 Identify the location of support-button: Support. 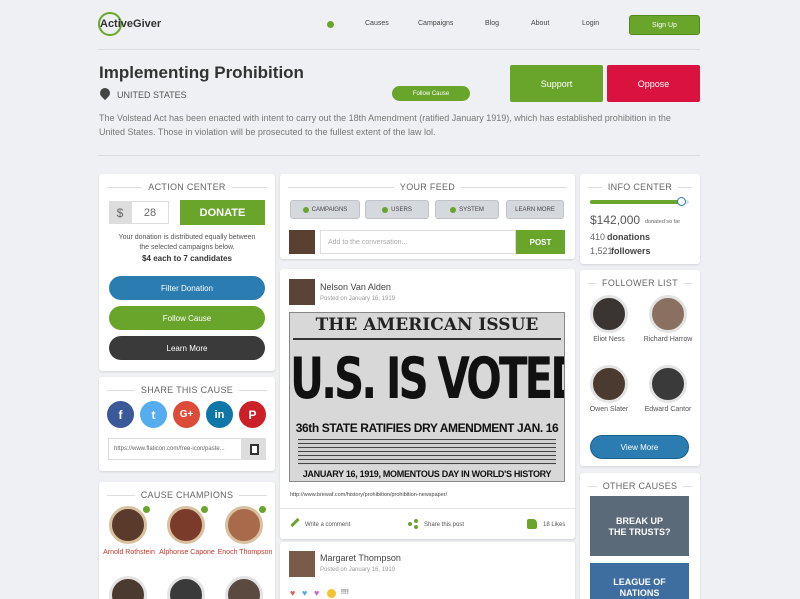
(556, 83).